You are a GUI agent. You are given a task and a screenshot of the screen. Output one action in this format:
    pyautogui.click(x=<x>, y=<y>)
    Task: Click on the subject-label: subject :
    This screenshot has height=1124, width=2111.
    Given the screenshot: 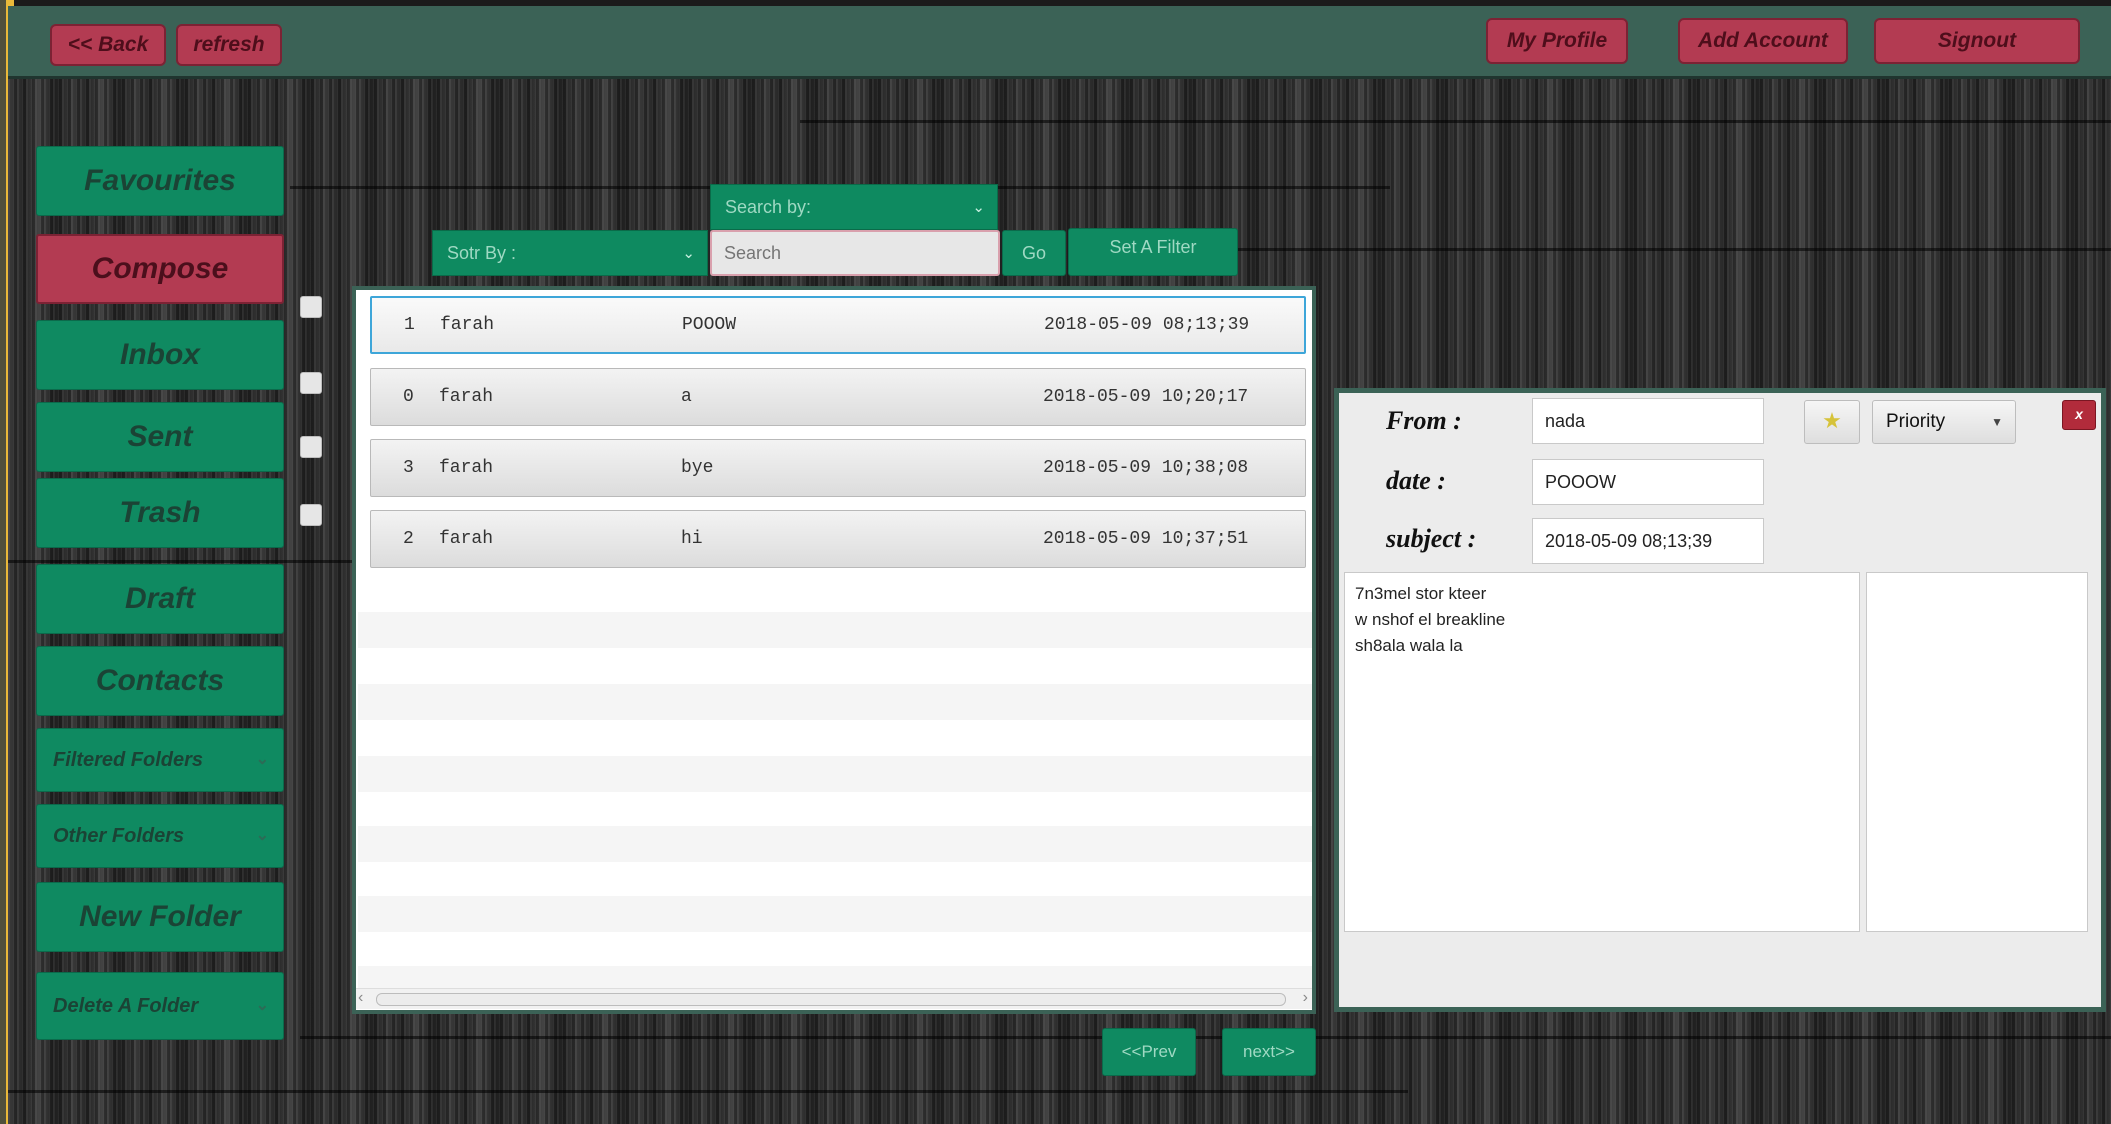 What is the action you would take?
    pyautogui.click(x=1431, y=538)
    